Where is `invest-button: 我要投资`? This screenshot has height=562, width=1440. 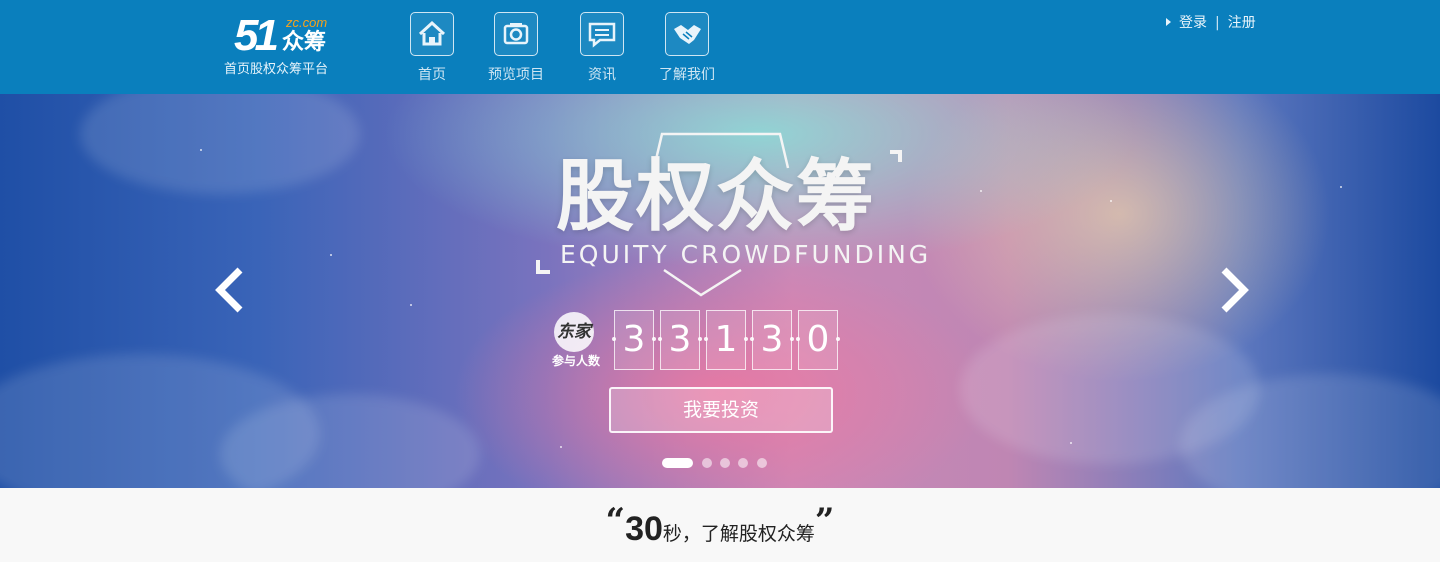 invest-button: 我要投资 is located at coordinates (721, 410).